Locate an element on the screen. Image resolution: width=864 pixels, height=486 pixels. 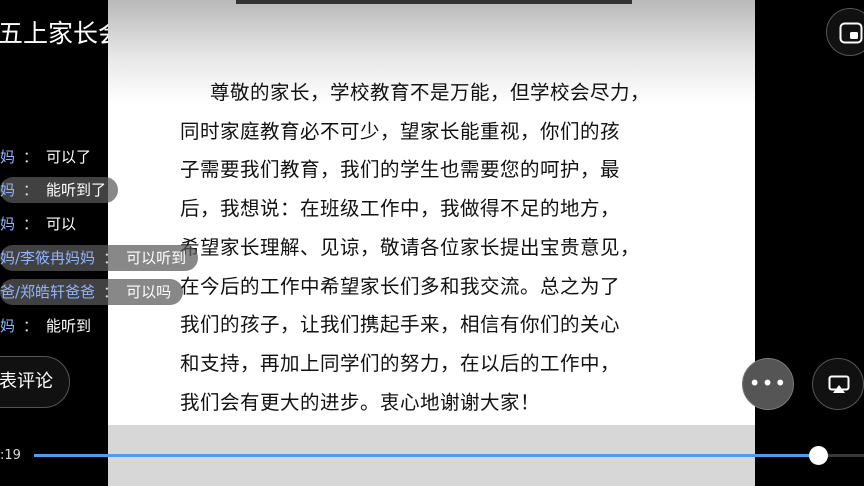
comment-item: 妈 ： 能听到 is located at coordinates (49, 326).